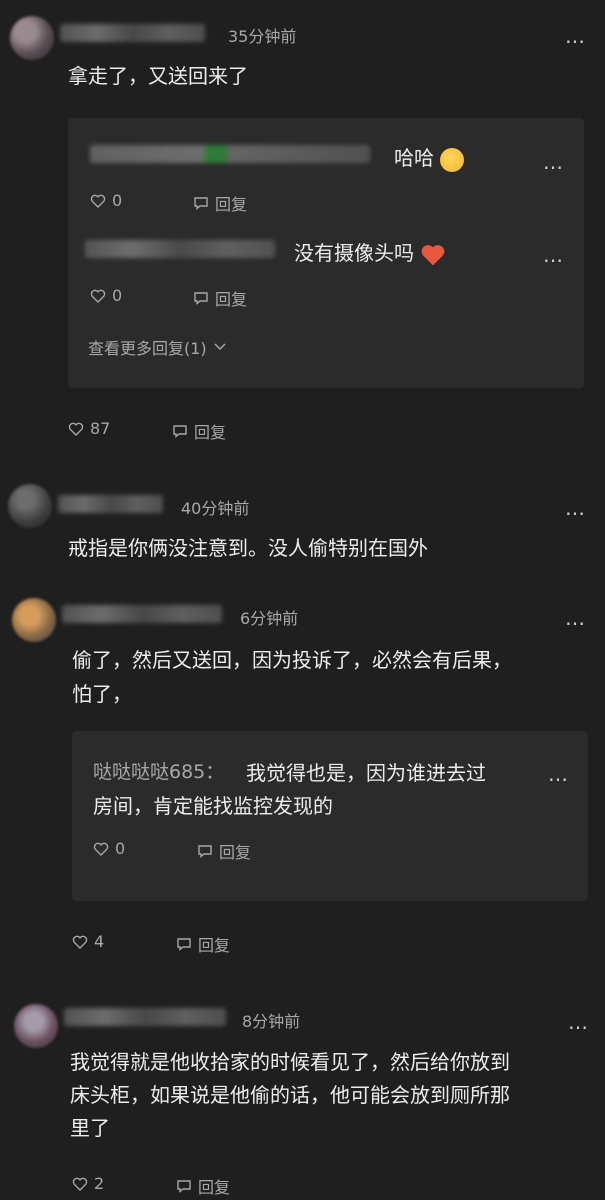  What do you see at coordinates (292, 660) in the screenshot?
I see `comment-text-line: 偷了，然后又送回，因为投诉了，必然会有后果，` at bounding box center [292, 660].